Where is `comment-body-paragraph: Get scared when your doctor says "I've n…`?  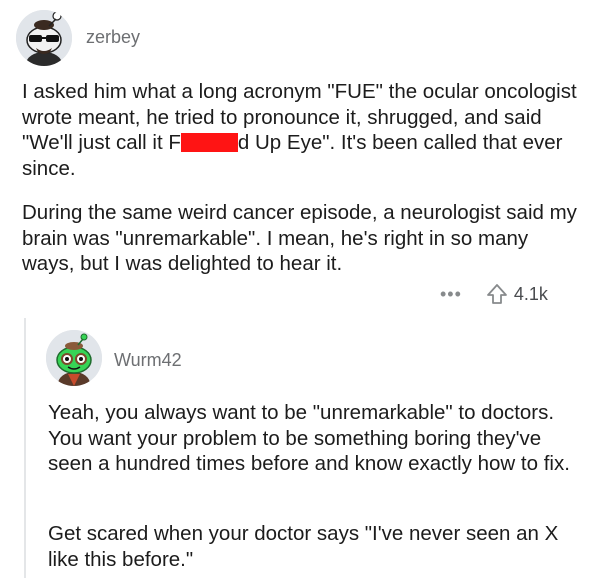 comment-body-paragraph: Get scared when your doctor says "I've n… is located at coordinates (303, 546).